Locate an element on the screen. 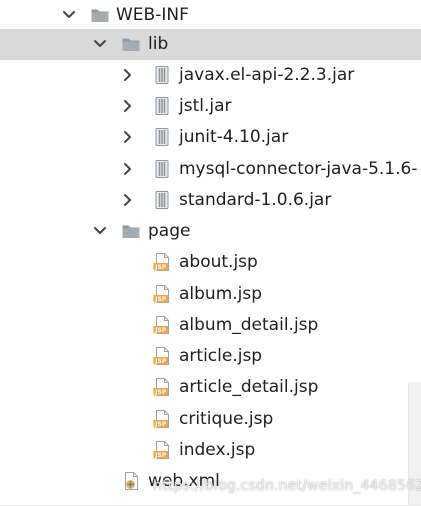  watermark: https://blog.csdn.net/weixin_44685629 is located at coordinates (287, 486).